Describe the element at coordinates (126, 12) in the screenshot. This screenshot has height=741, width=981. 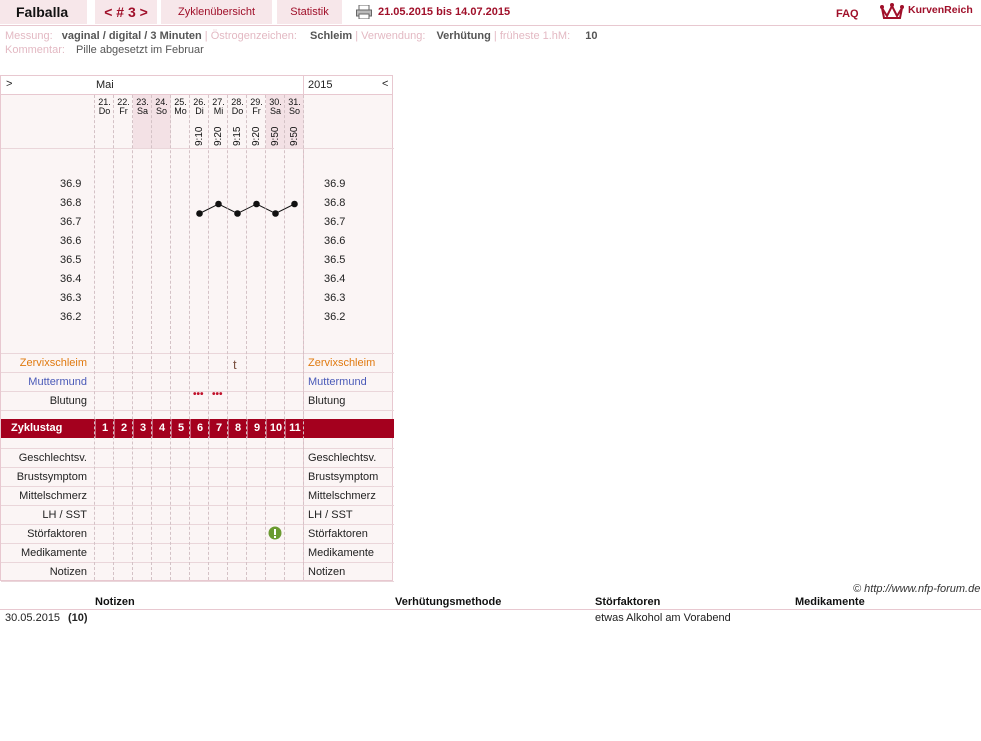
I see `cycle-navigator: < # 3 >` at that location.